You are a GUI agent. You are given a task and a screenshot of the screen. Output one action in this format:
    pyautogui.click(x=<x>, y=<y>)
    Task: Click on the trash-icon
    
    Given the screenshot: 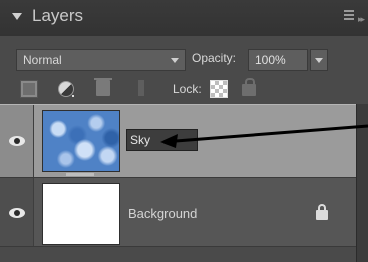 What is the action you would take?
    pyautogui.click(x=103, y=87)
    